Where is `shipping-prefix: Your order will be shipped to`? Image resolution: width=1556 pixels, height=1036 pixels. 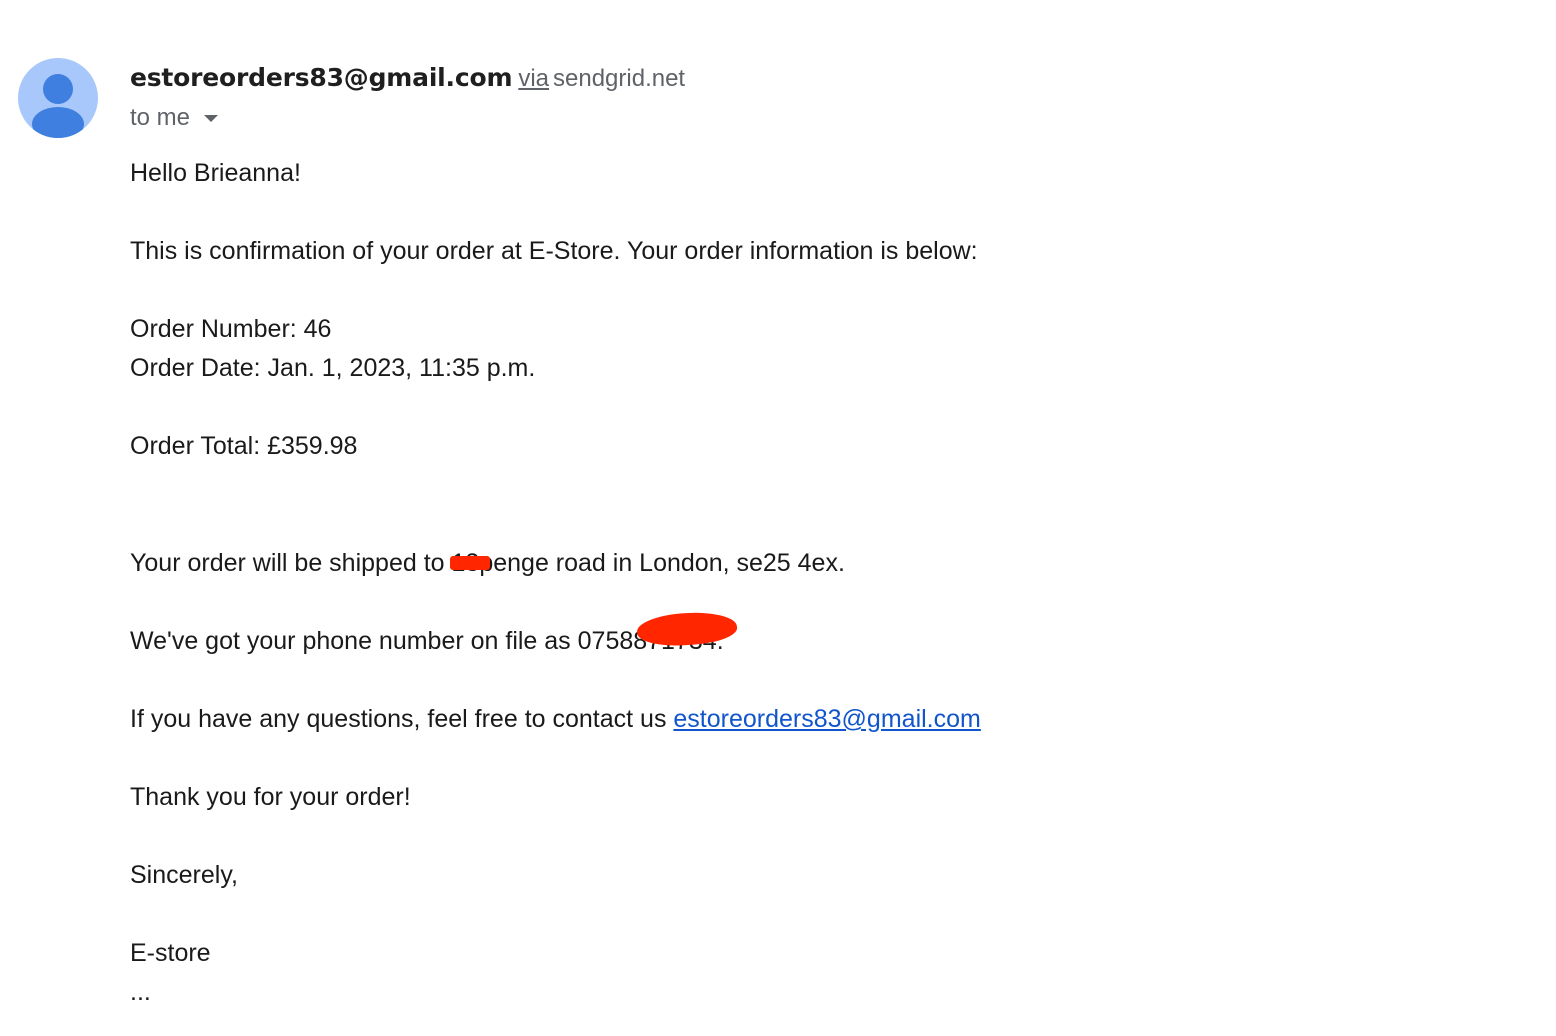 shipping-prefix: Your order will be shipped to is located at coordinates (287, 563).